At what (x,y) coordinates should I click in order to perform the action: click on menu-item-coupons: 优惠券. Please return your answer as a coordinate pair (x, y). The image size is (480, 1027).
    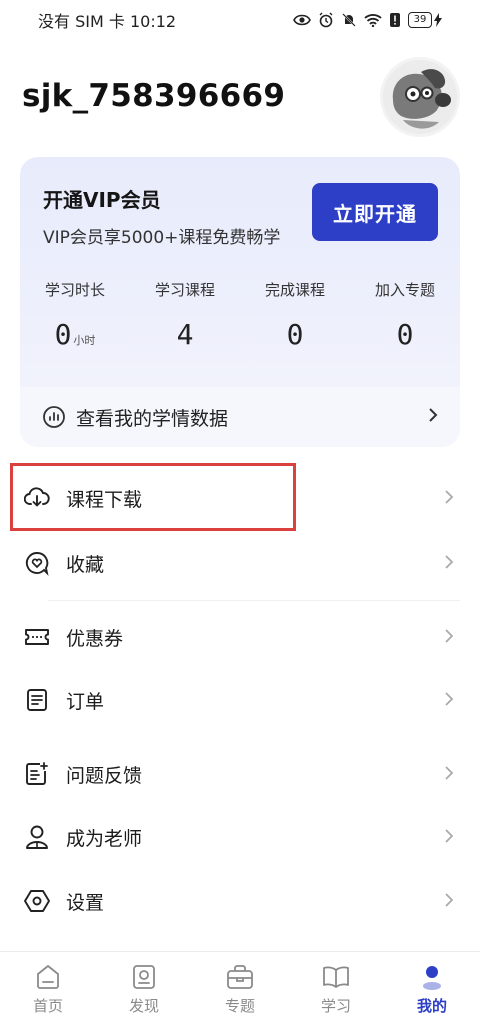
    Looking at the image, I should click on (240, 637).